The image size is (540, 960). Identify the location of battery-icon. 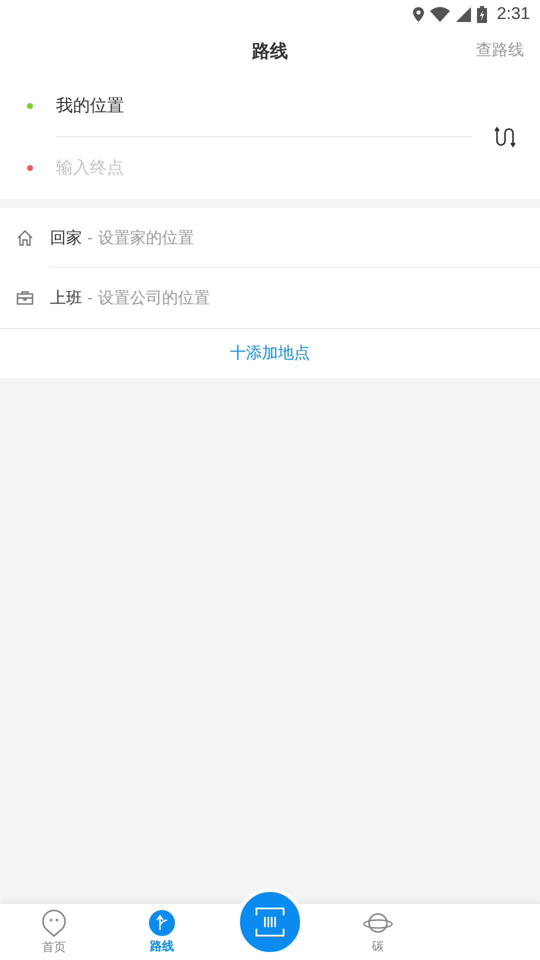
(481, 14).